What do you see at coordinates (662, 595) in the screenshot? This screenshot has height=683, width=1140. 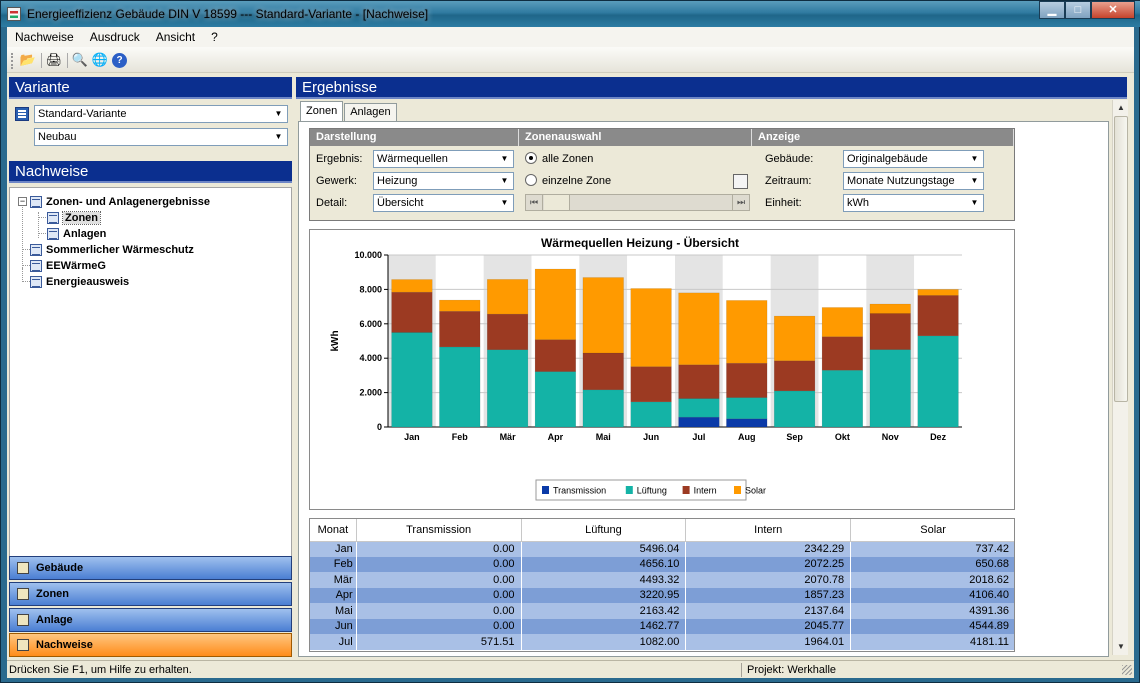 I see `table-row: Apr 0.00 3220.95 1857.23 4106.40` at bounding box center [662, 595].